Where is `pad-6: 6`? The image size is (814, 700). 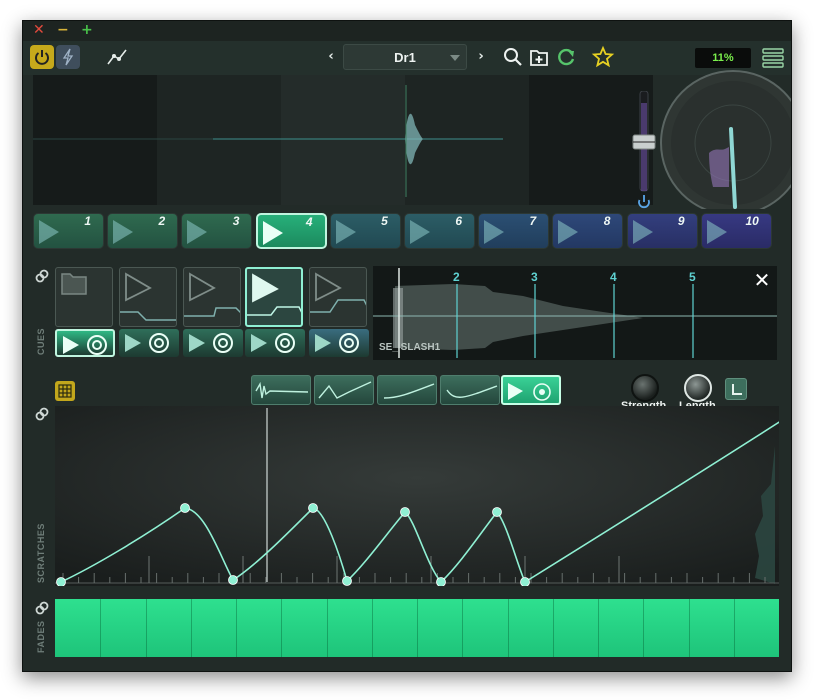 pad-6: 6 is located at coordinates (439, 231).